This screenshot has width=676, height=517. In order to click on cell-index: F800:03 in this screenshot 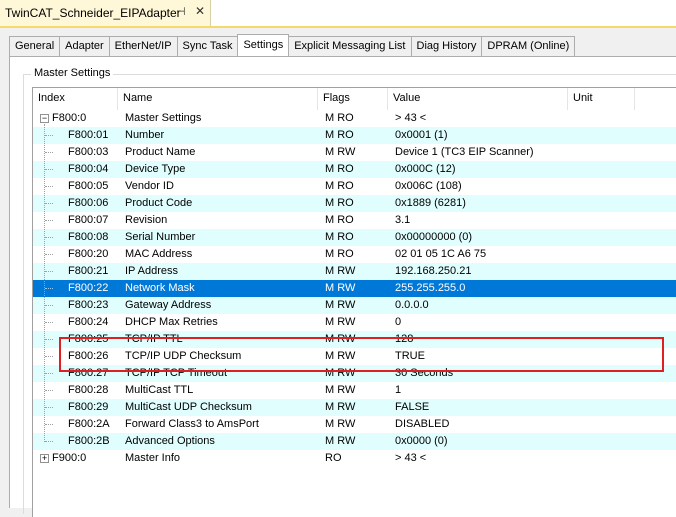, I will do `click(88, 152)`.